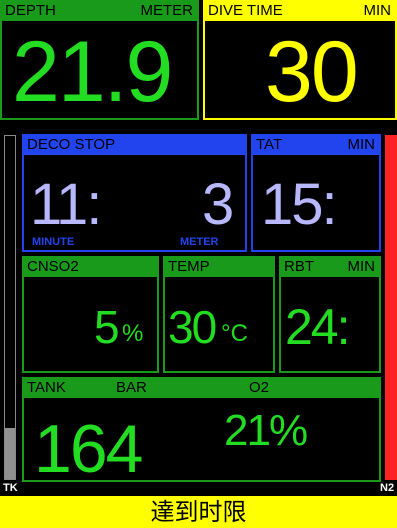  Describe the element at coordinates (134, 193) in the screenshot. I see `deco-stop-panel: DECO STOP 11: 3 MINUTE METER` at that location.